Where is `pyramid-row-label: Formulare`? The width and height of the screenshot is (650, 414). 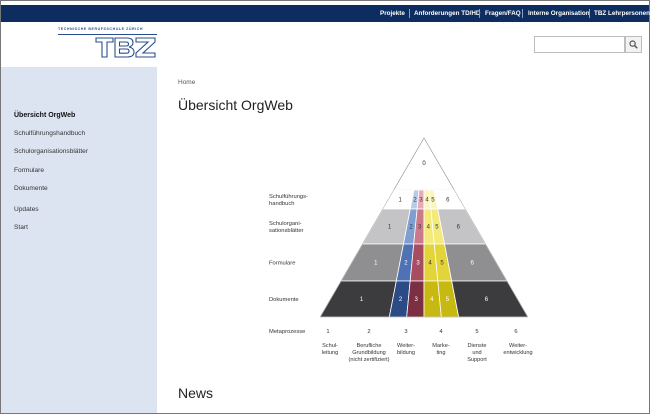 pyramid-row-label: Formulare is located at coordinates (282, 264).